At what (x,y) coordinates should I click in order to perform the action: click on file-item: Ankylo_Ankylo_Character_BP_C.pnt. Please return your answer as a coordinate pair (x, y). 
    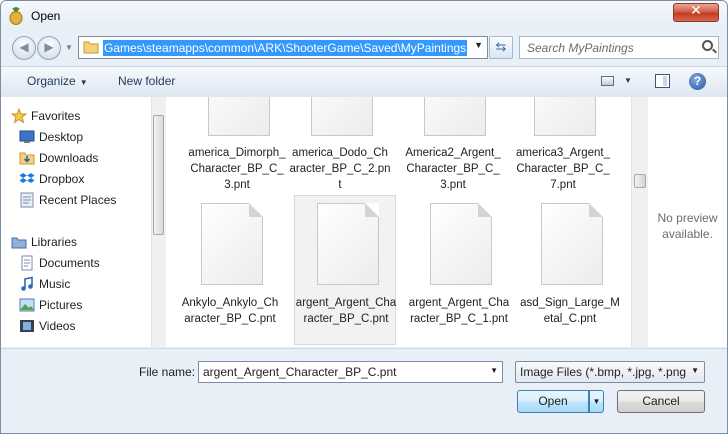
    Looking at the image, I should click on (230, 274).